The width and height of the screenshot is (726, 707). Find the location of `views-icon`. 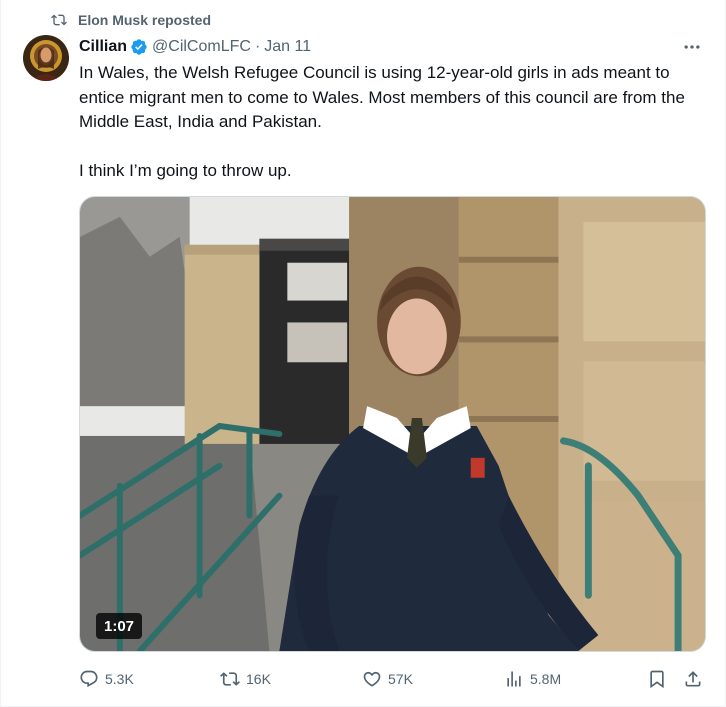

views-icon is located at coordinates (514, 679).